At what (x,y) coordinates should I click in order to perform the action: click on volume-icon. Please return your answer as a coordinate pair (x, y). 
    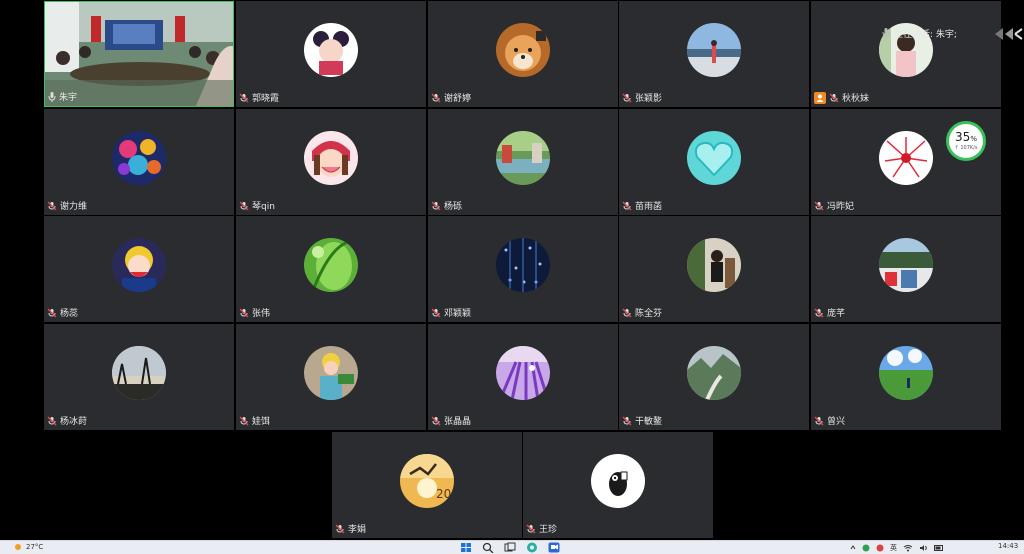
    Looking at the image, I should click on (923, 548).